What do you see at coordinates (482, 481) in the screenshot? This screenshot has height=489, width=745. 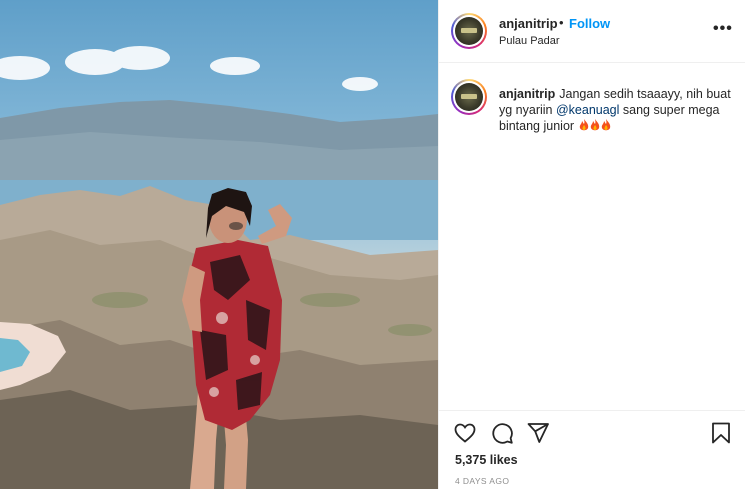 I see `post-timestamp: 4 DAYS AGO` at bounding box center [482, 481].